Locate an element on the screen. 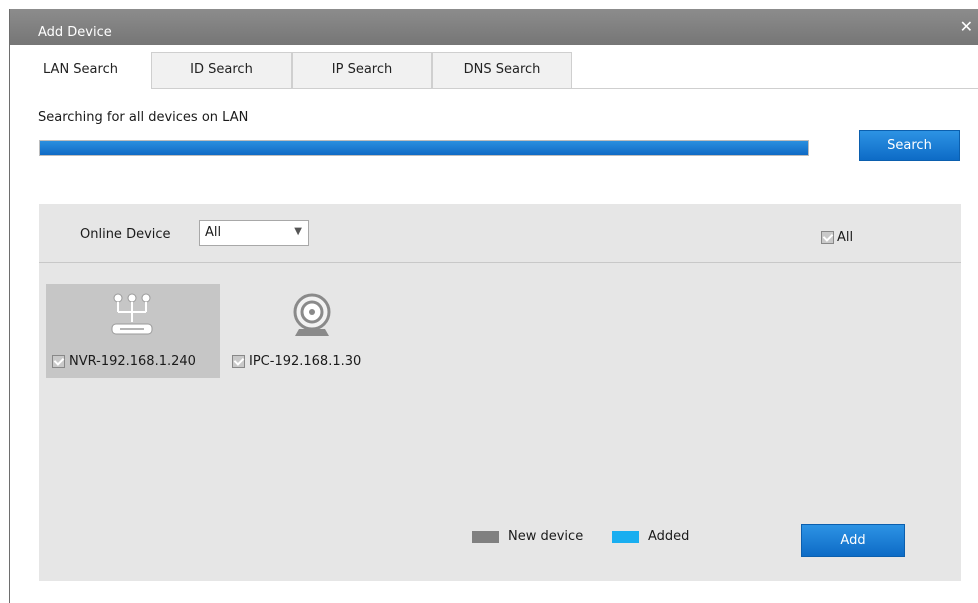 The image size is (978, 603). legend-label: New device is located at coordinates (546, 536).